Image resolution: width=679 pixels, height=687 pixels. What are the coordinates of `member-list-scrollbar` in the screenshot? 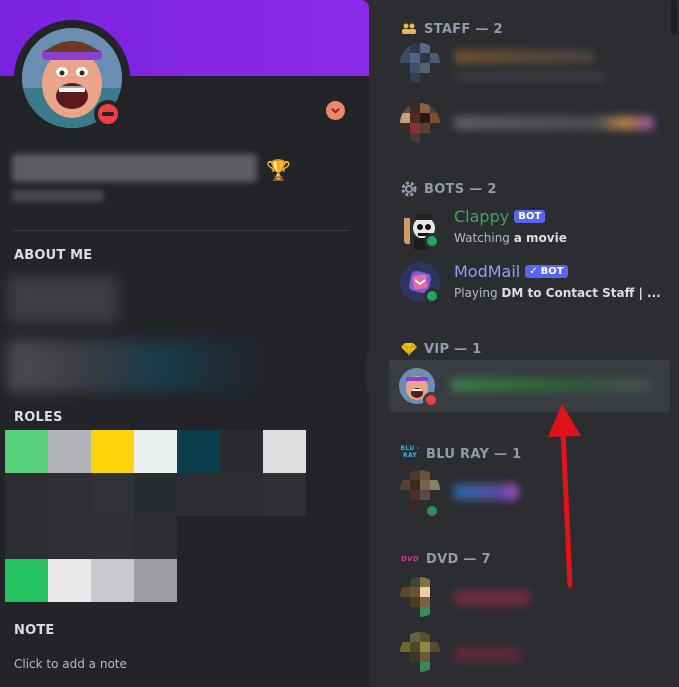 It's located at (674, 17).